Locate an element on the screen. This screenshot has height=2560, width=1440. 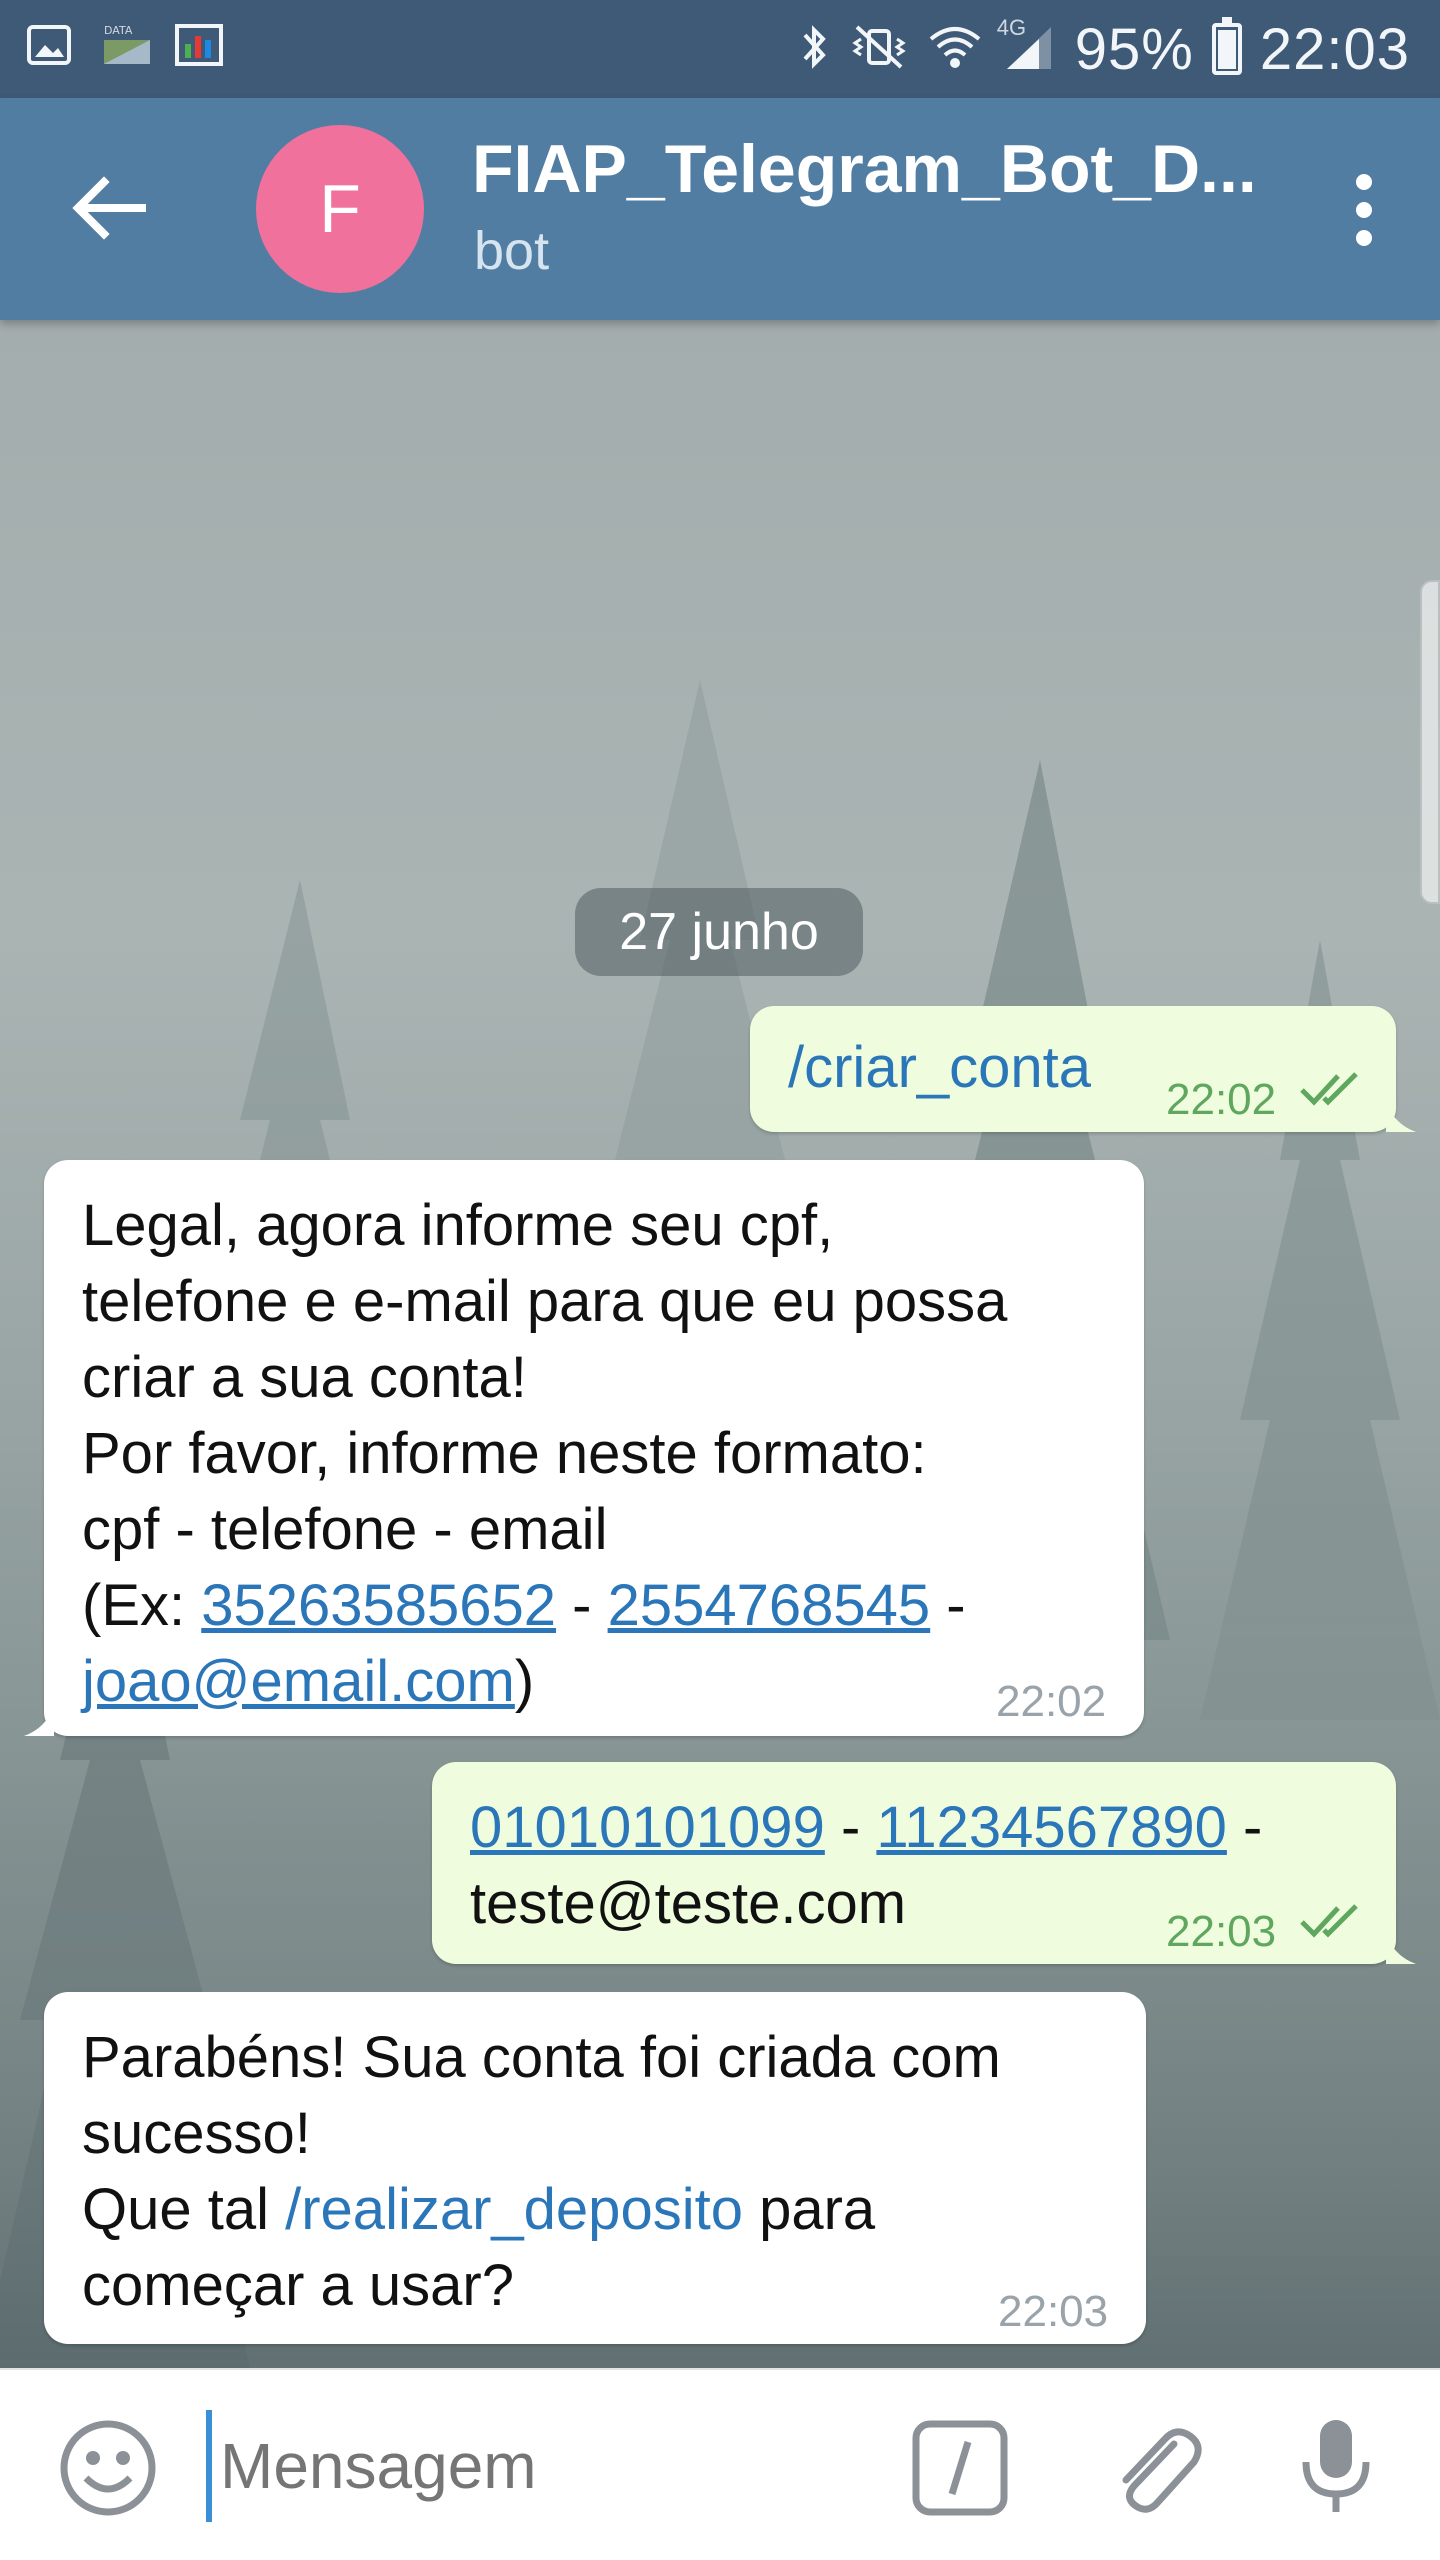
message-line-email: joao@email.com) is located at coordinates (594, 1682).